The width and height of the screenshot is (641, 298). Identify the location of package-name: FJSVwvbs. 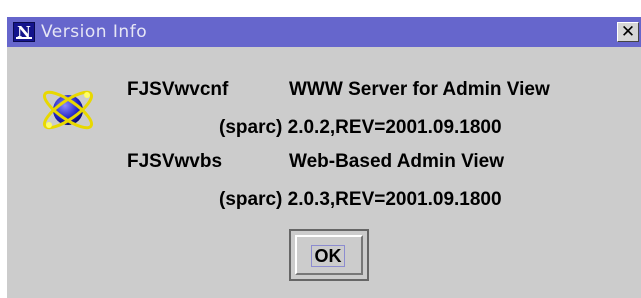
(175, 161).